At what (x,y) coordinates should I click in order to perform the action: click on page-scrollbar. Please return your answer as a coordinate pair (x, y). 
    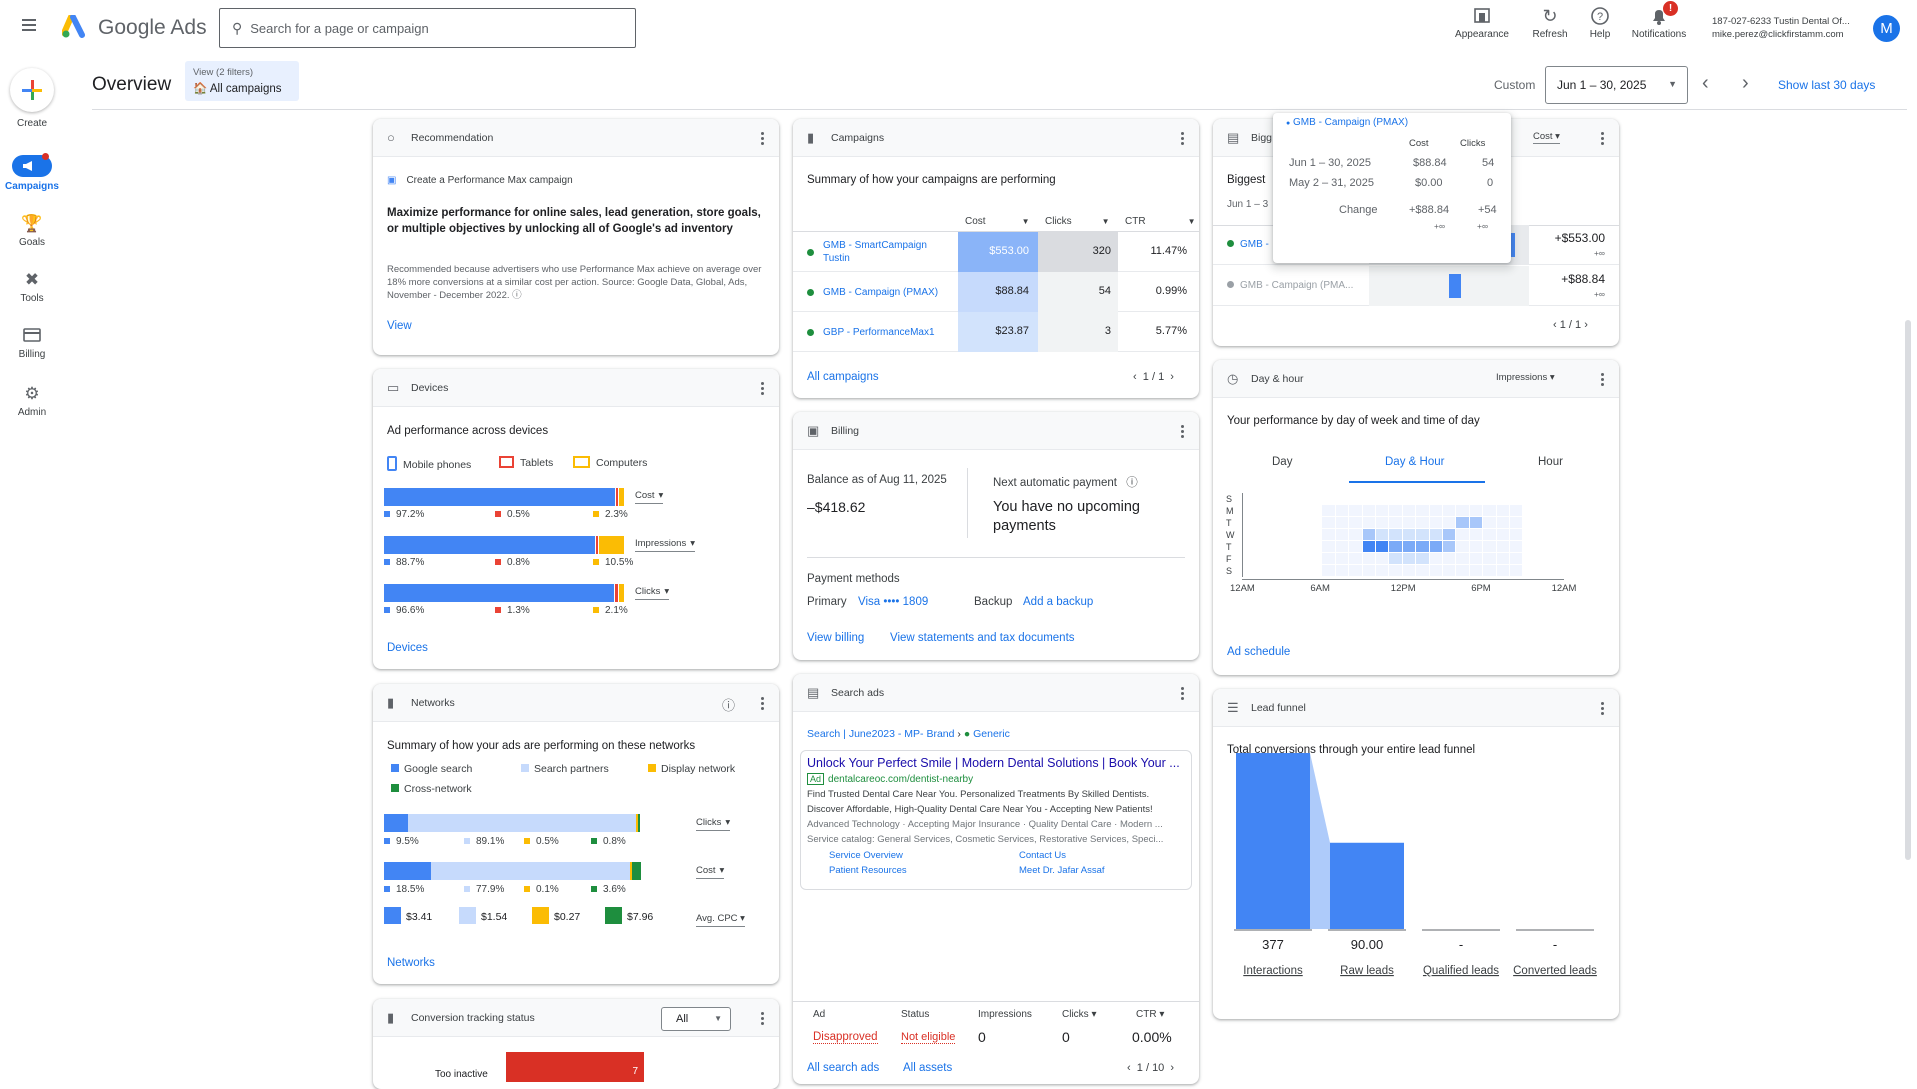
    Looking at the image, I should click on (1908, 590).